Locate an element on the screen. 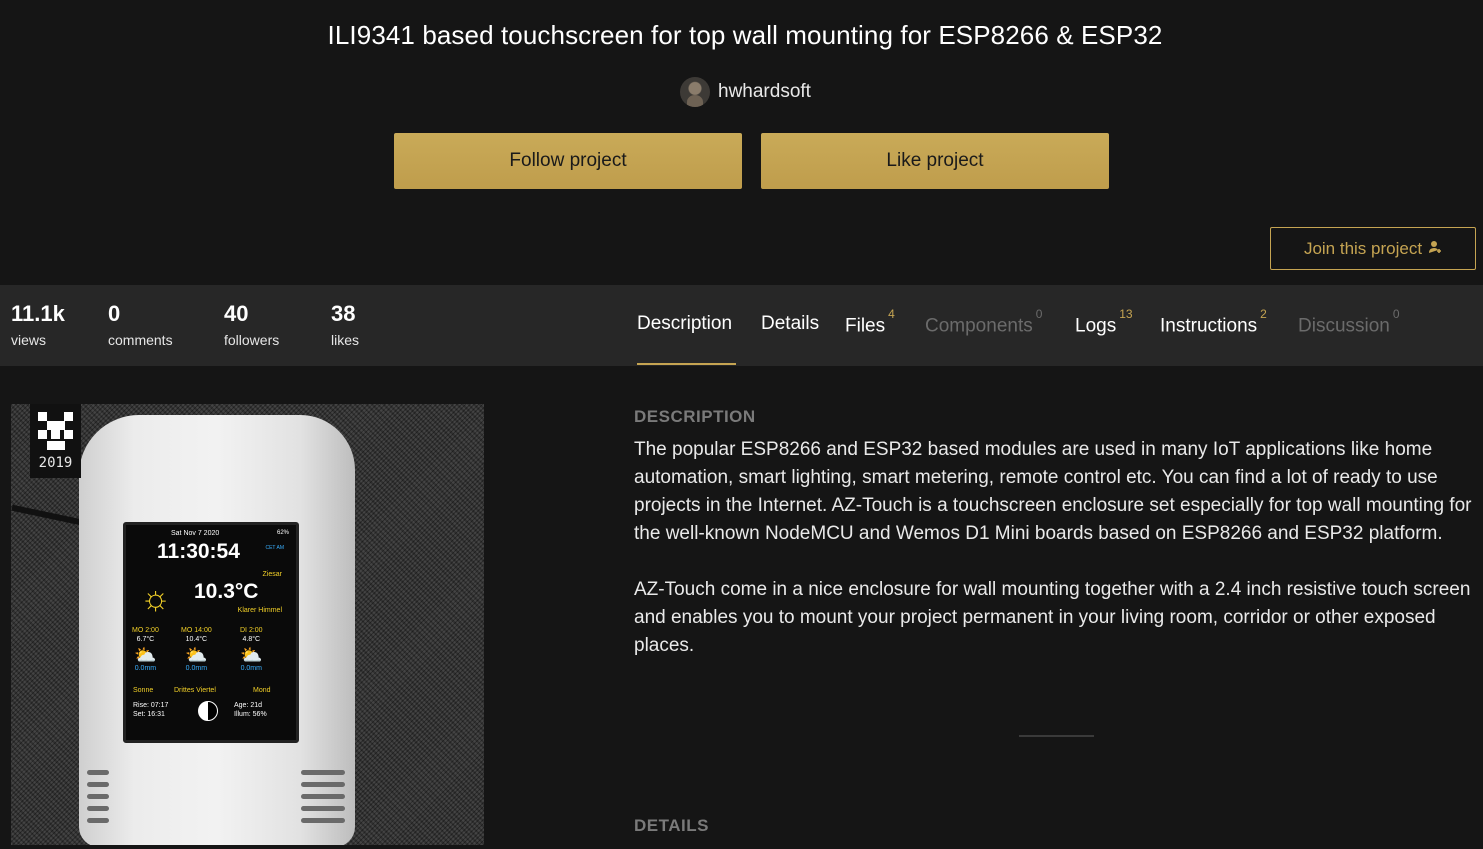 The height and width of the screenshot is (849, 1483). tab-logs-count: 13 is located at coordinates (1126, 314).